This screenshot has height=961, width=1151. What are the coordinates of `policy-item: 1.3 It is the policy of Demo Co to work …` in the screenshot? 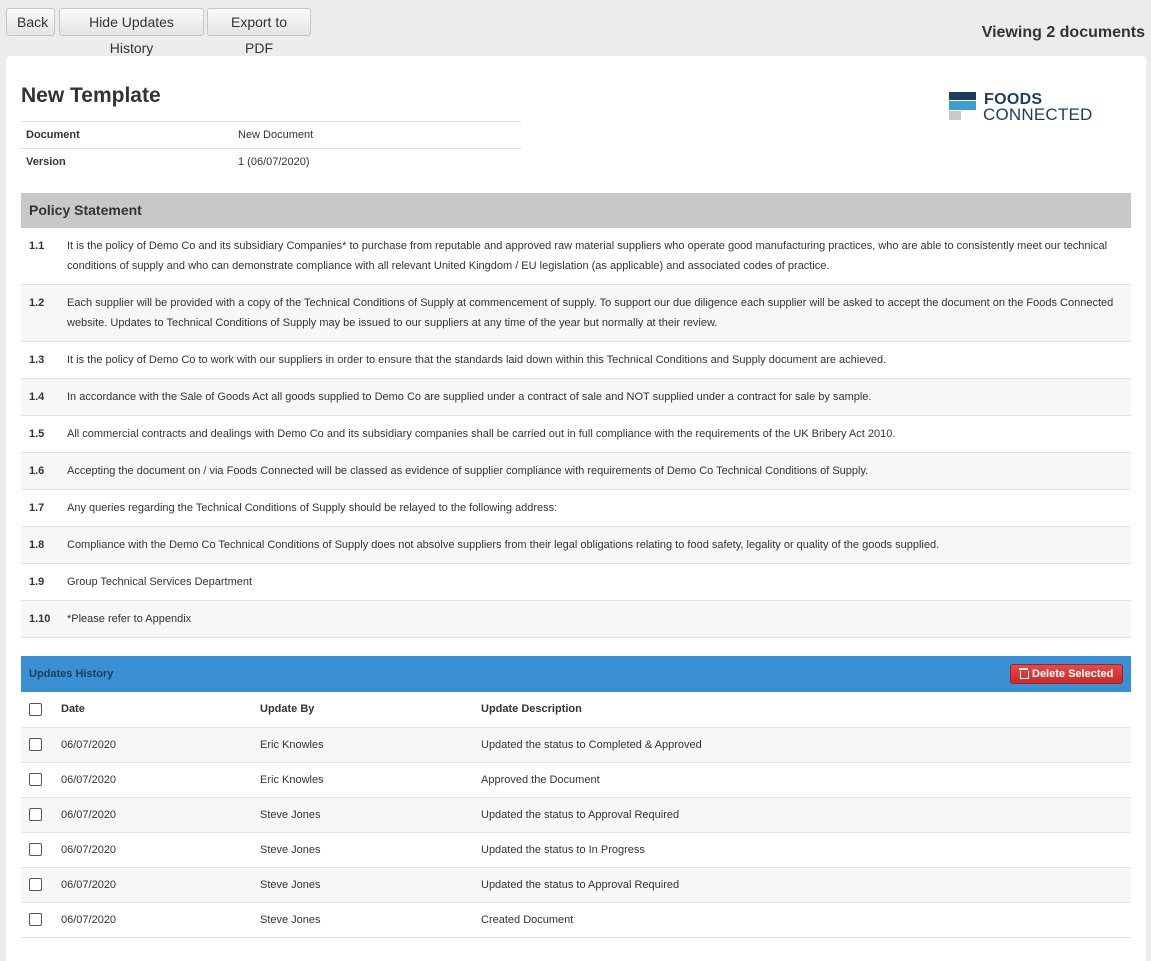 It's located at (576, 360).